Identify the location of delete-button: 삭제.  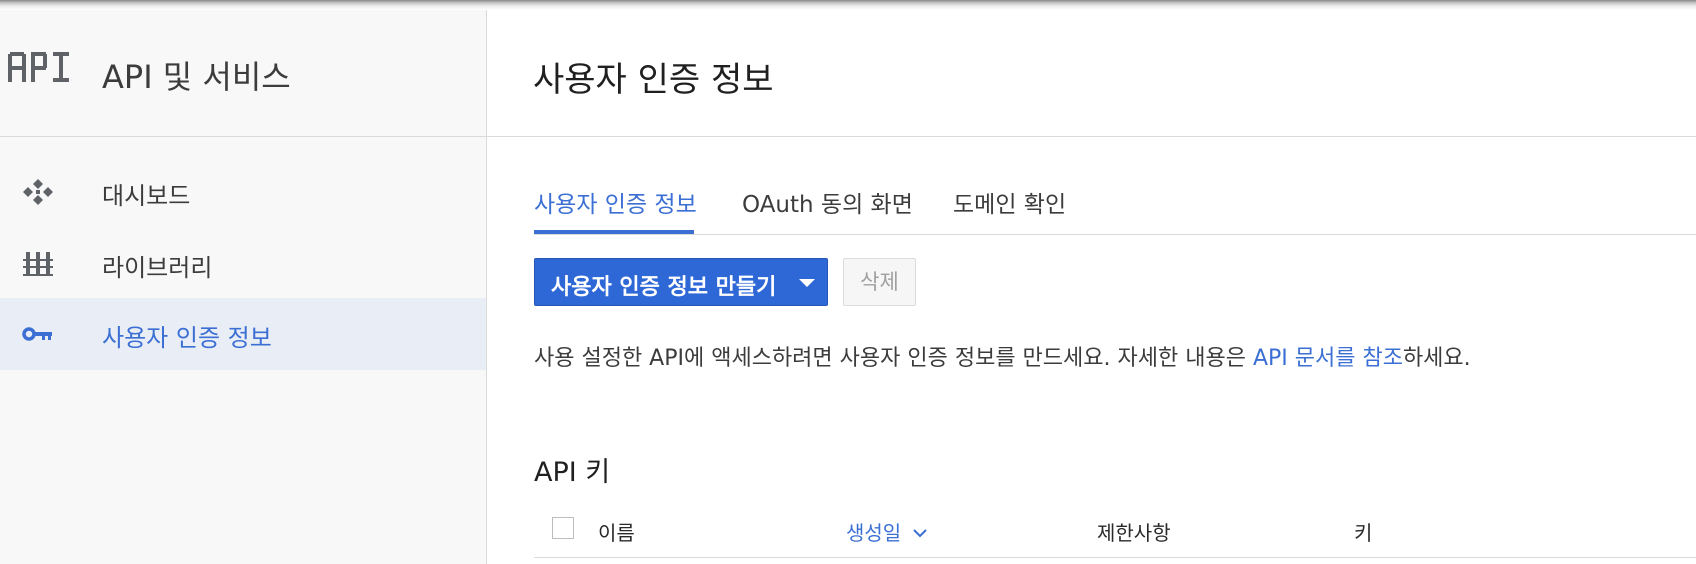
(879, 282).